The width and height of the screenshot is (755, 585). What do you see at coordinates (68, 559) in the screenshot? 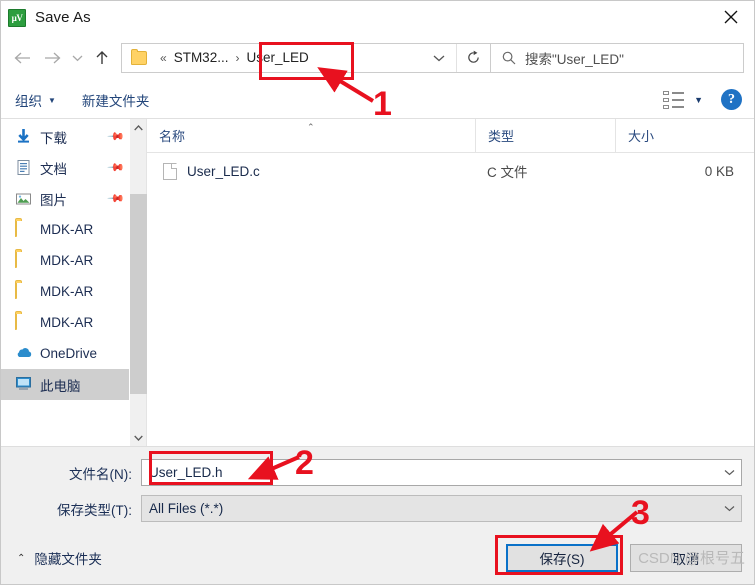
I see `hide-folders-label: 隐藏文件夹` at bounding box center [68, 559].